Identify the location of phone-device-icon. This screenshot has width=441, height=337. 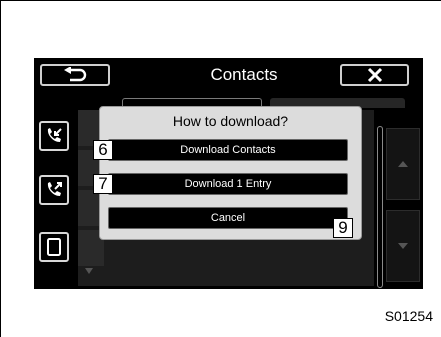
(54, 247).